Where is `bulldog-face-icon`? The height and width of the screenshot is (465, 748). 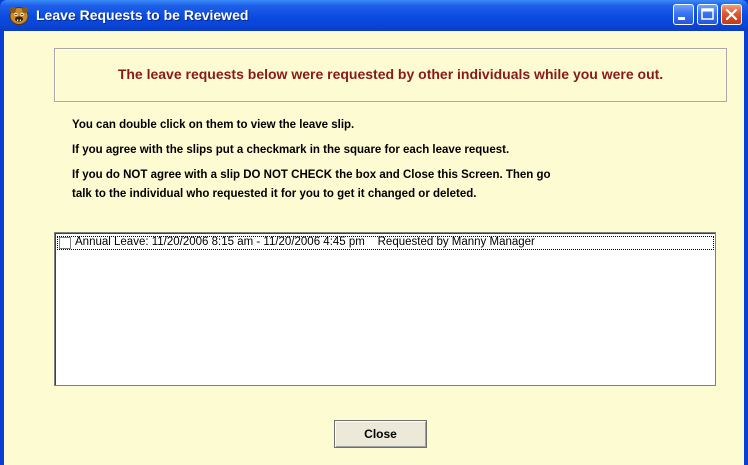 bulldog-face-icon is located at coordinates (19, 15).